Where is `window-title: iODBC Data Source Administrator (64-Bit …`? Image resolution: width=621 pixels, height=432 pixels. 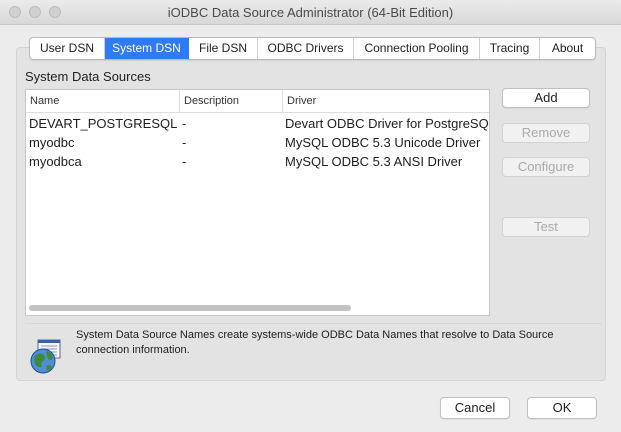
window-title: iODBC Data Source Administrator (64-Bit … is located at coordinates (310, 12).